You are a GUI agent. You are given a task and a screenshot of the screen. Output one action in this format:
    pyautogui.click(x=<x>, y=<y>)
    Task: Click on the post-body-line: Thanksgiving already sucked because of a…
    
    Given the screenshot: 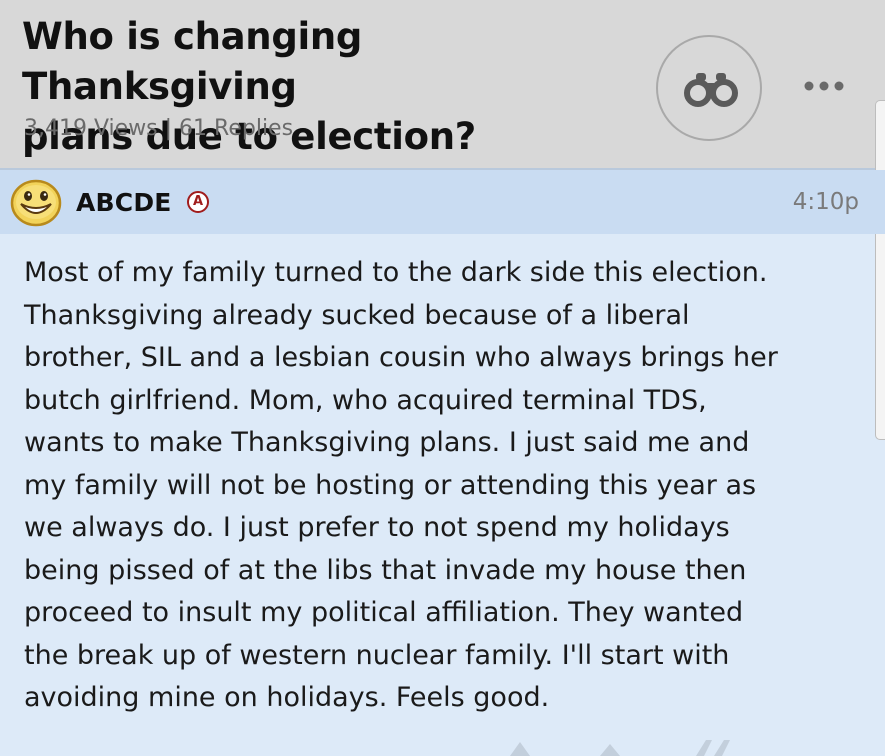 What is the action you would take?
    pyautogui.click(x=357, y=315)
    